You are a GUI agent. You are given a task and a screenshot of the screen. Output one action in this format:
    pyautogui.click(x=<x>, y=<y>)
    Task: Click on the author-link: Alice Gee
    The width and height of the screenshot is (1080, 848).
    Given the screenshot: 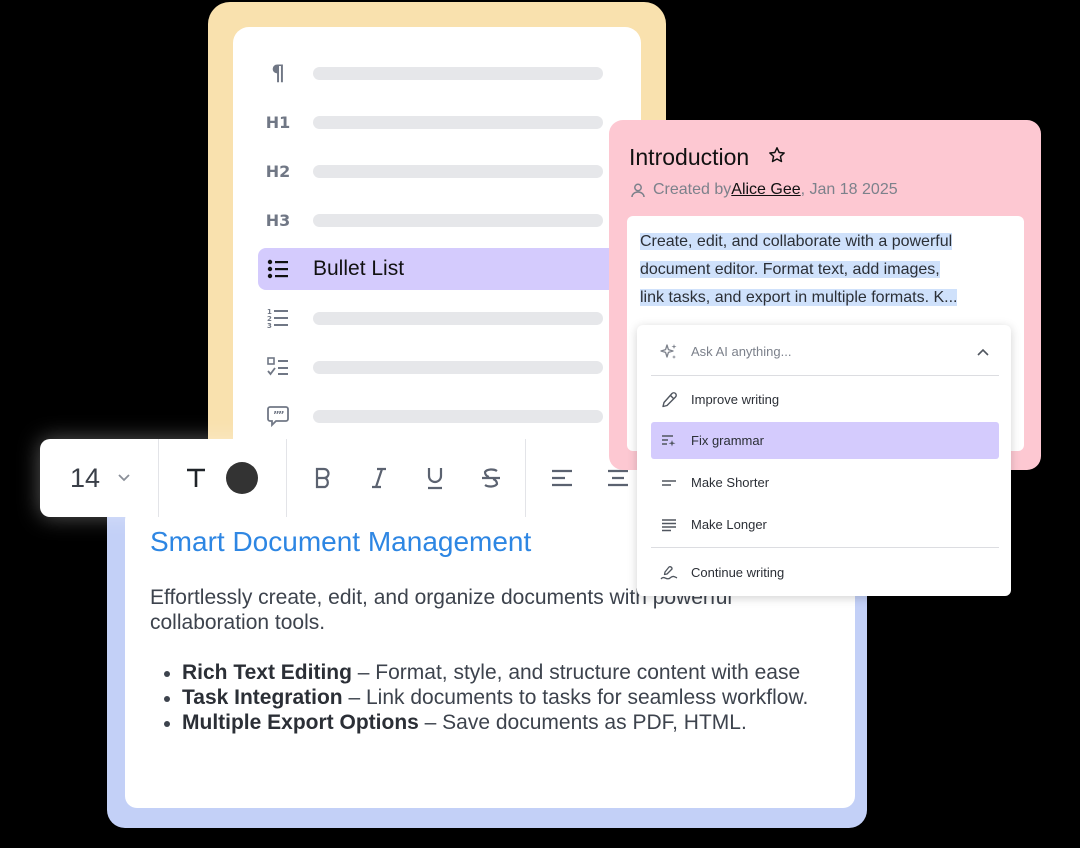 What is the action you would take?
    pyautogui.click(x=765, y=190)
    